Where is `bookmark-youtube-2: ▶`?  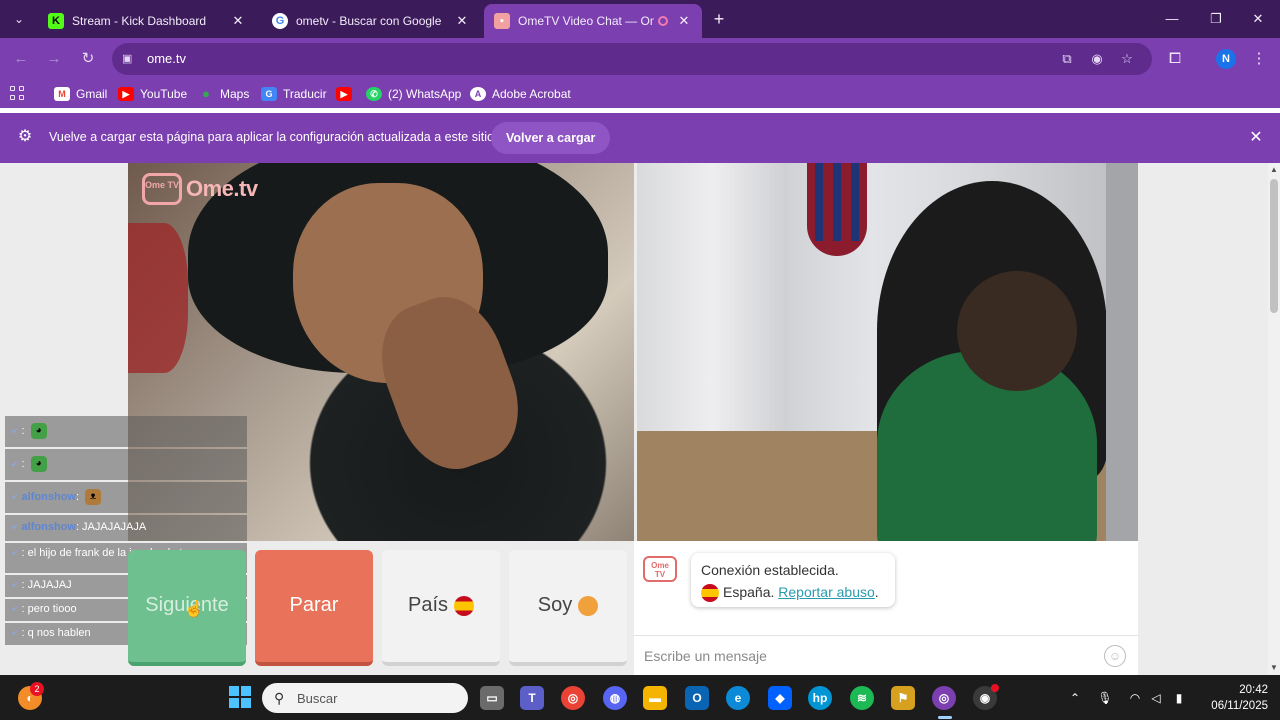 bookmark-youtube-2: ▶ is located at coordinates (347, 94).